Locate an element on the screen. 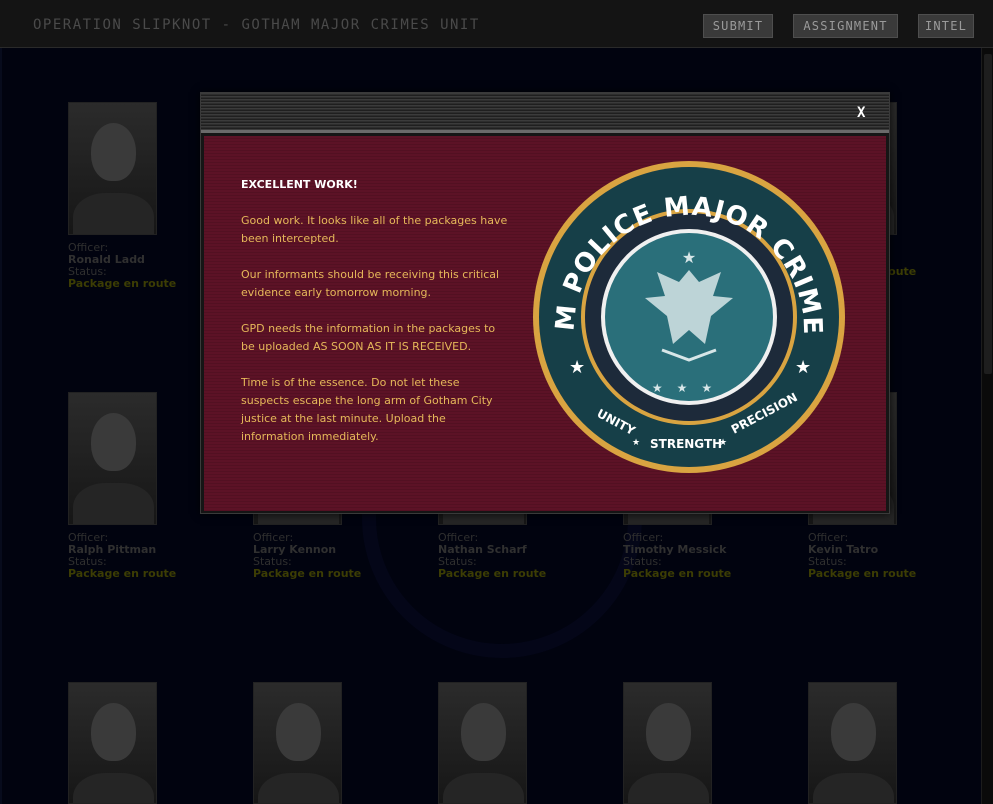 This screenshot has height=804, width=993. intel-button: INTEL is located at coordinates (946, 26).